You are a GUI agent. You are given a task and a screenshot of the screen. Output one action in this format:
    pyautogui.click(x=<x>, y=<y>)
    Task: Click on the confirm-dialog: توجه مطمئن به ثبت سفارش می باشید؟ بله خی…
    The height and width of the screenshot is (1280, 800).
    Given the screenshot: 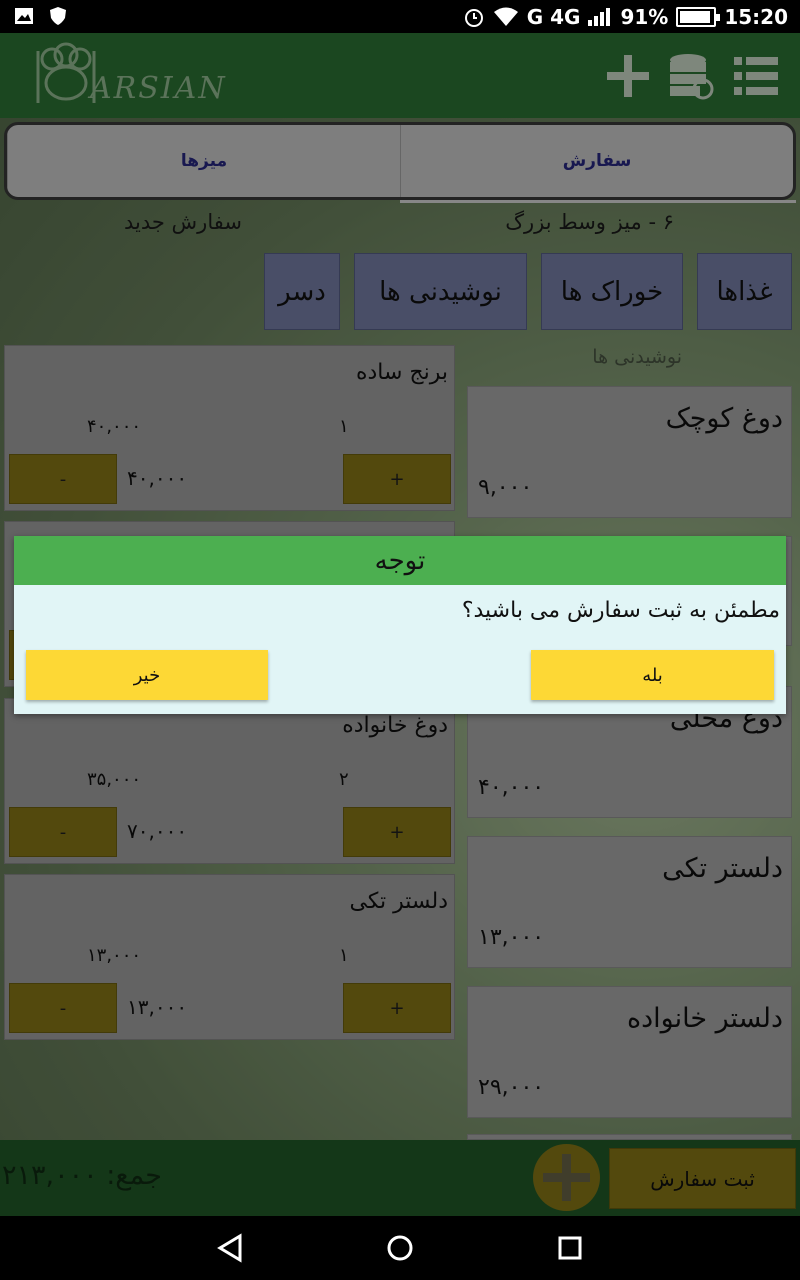 What is the action you would take?
    pyautogui.click(x=400, y=625)
    